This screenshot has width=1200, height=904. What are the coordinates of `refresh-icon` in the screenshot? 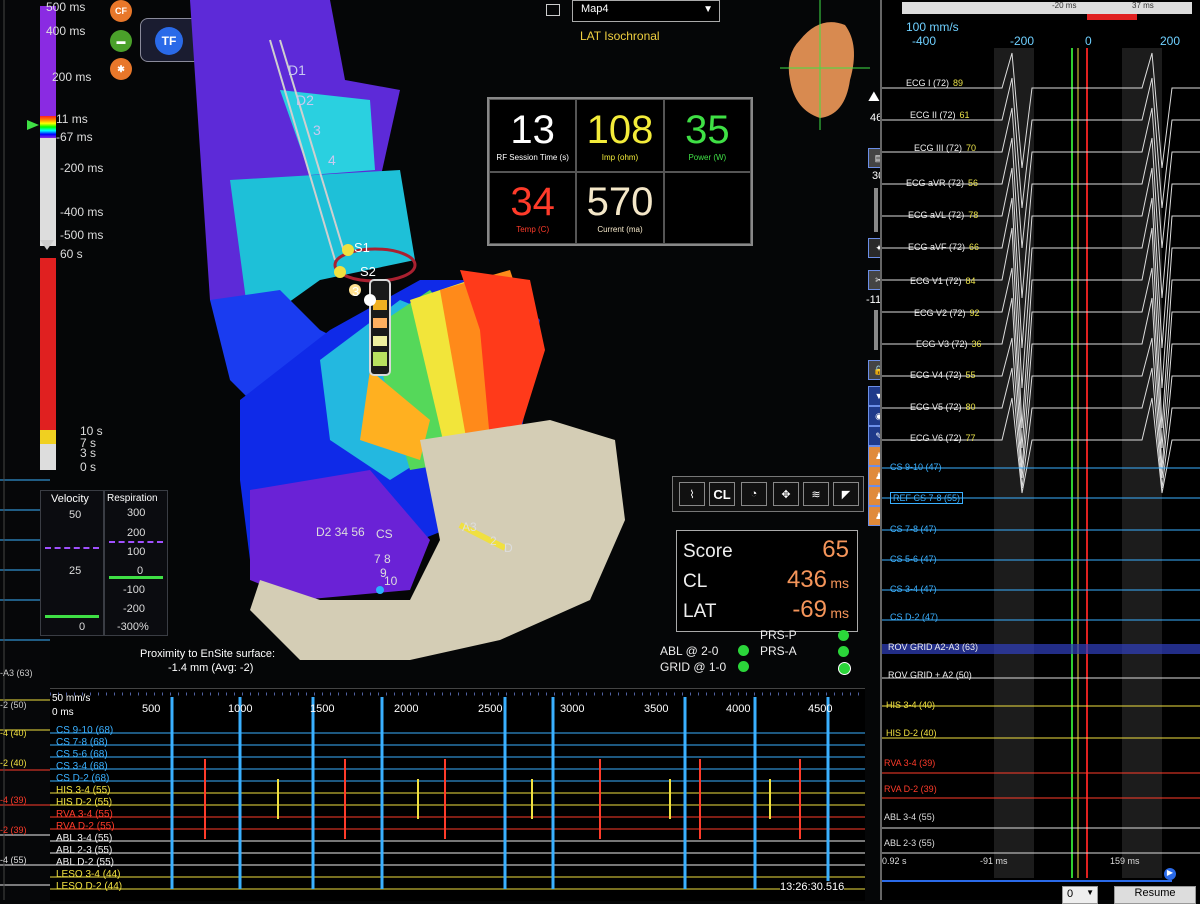 It's located at (844, 668).